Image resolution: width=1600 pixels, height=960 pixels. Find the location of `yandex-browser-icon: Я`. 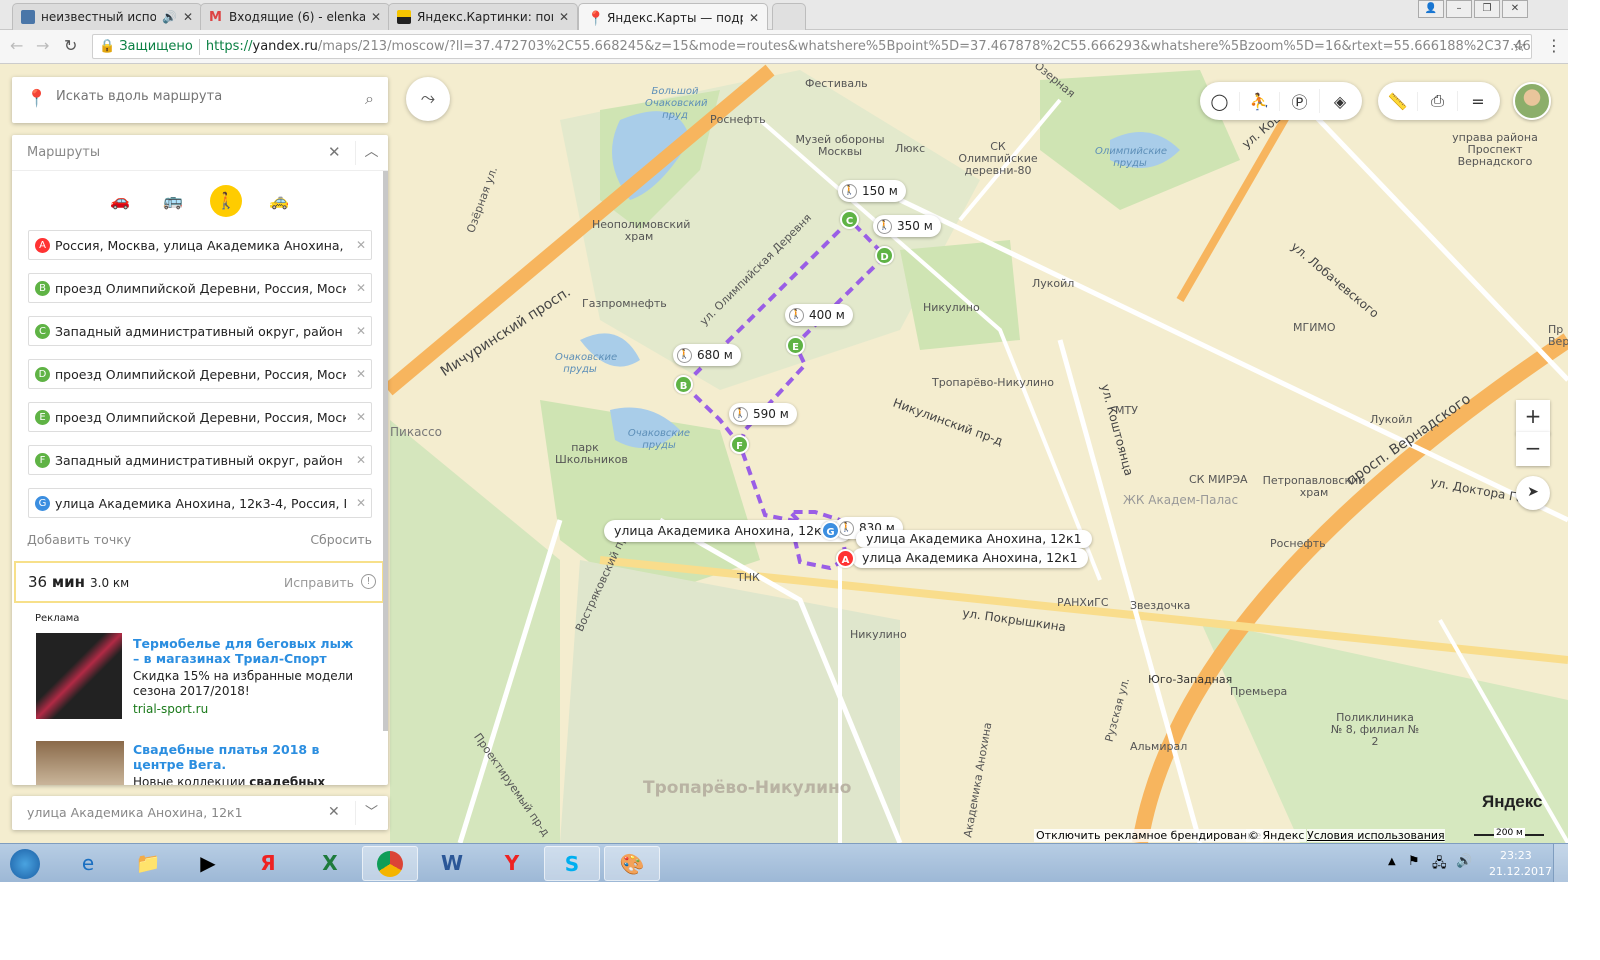

yandex-browser-icon: Я is located at coordinates (268, 863).